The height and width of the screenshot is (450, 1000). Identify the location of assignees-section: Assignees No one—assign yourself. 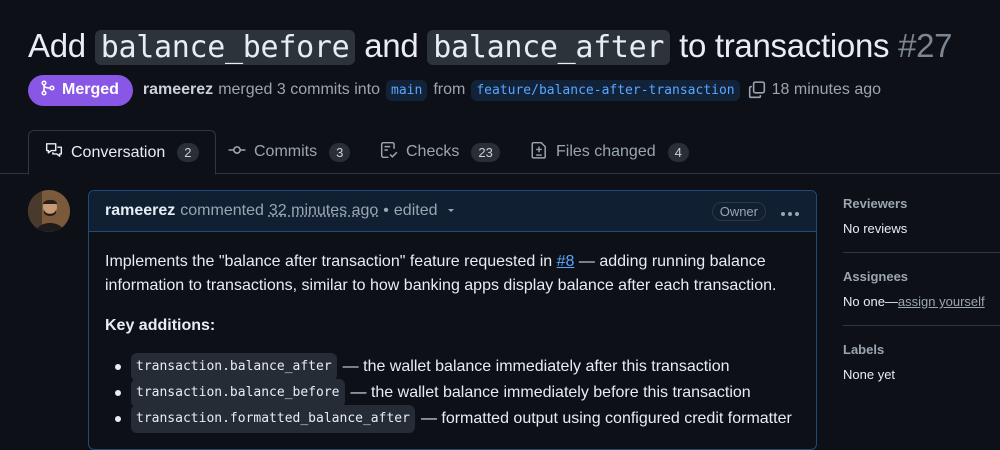
(921, 297).